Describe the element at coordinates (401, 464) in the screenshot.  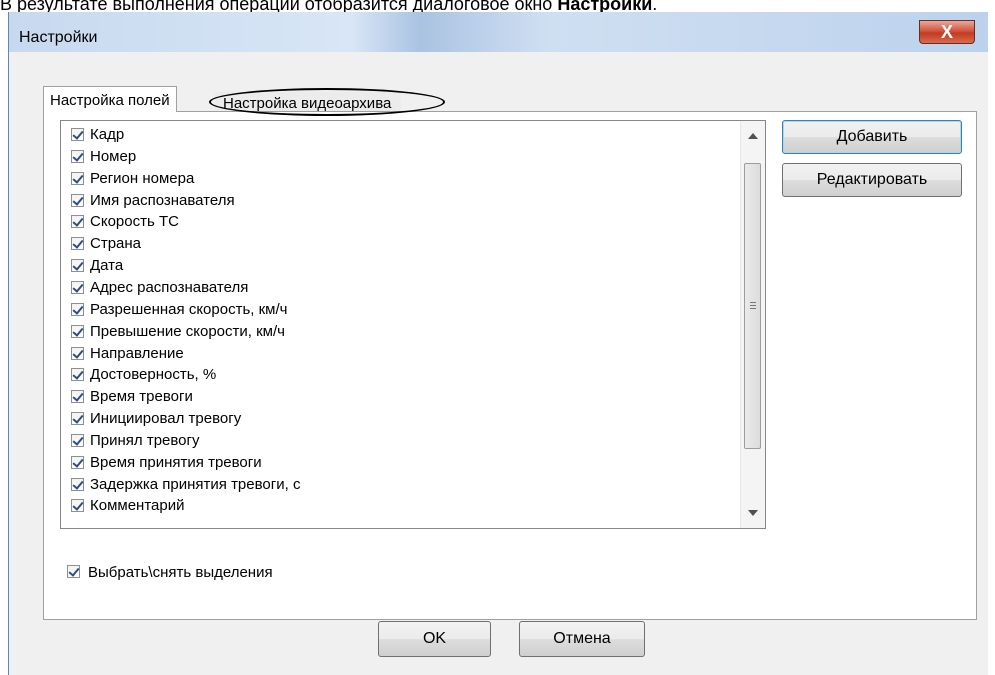
I see `list-item: Время принятия тревоги` at that location.